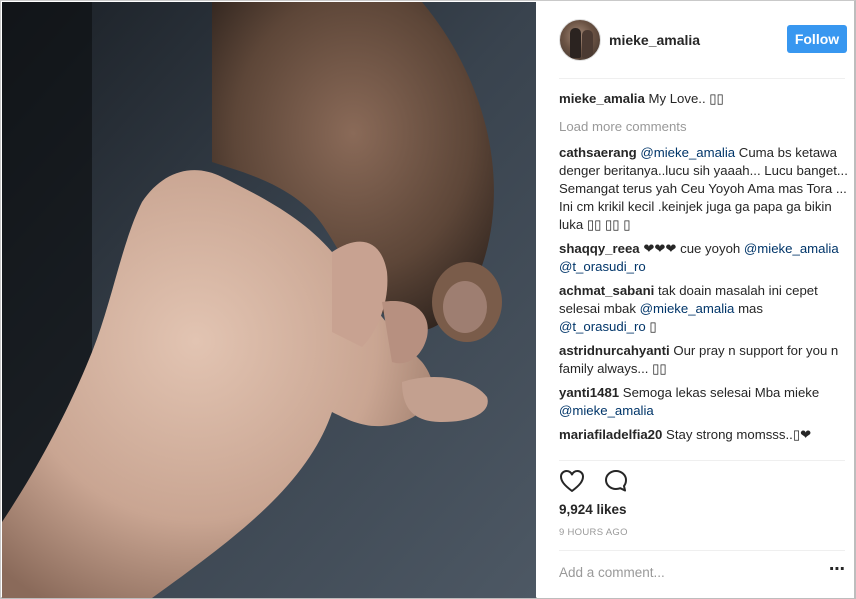 The width and height of the screenshot is (856, 599). Describe the element at coordinates (721, 392) in the screenshot. I see `comment-text: Semoga lekas selesai Mba mieke` at that location.